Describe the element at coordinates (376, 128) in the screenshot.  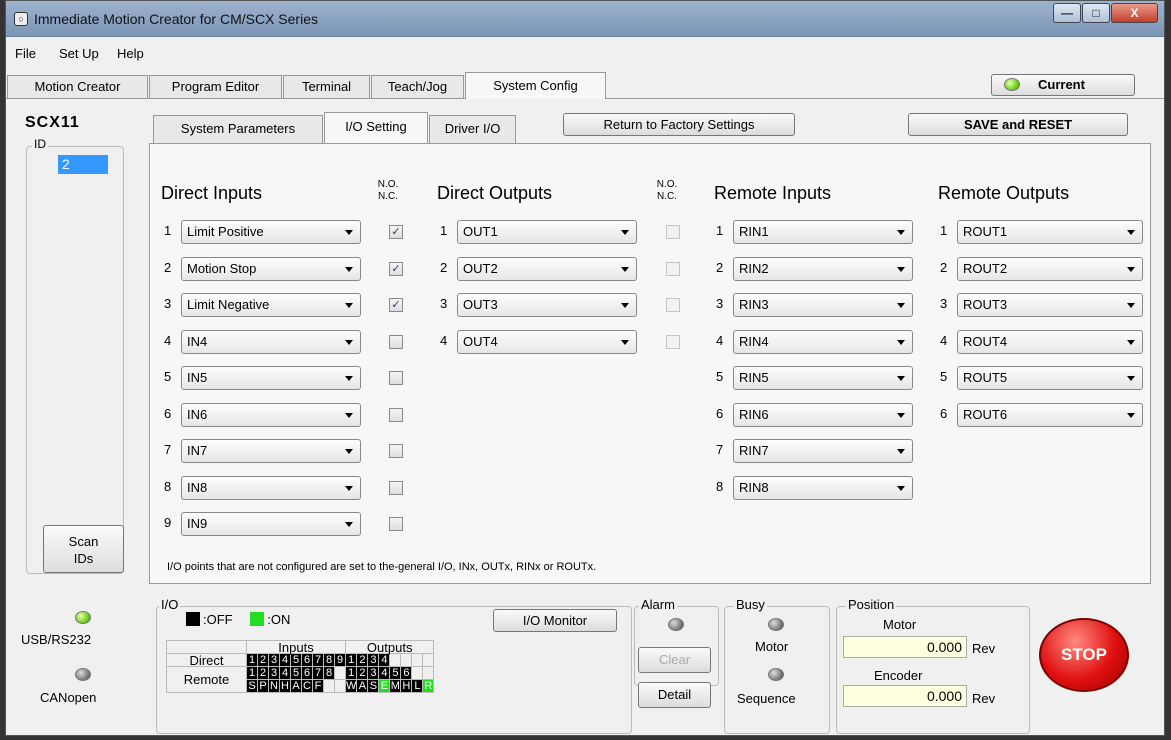
I see `tab-io-setting: I/O Setting` at that location.